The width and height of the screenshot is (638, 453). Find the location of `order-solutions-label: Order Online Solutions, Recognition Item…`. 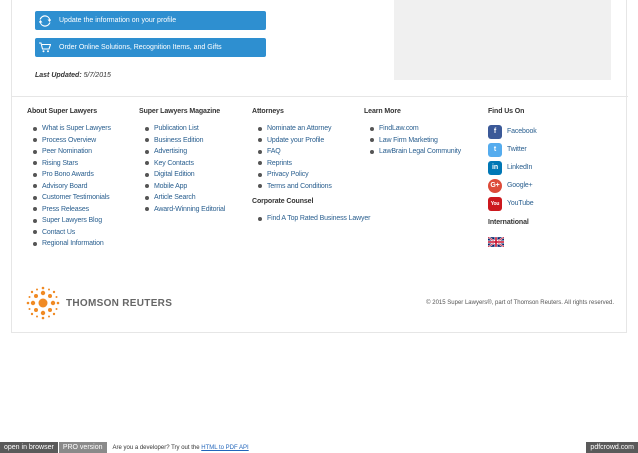

order-solutions-label: Order Online Solutions, Recognition Item… is located at coordinates (140, 47).